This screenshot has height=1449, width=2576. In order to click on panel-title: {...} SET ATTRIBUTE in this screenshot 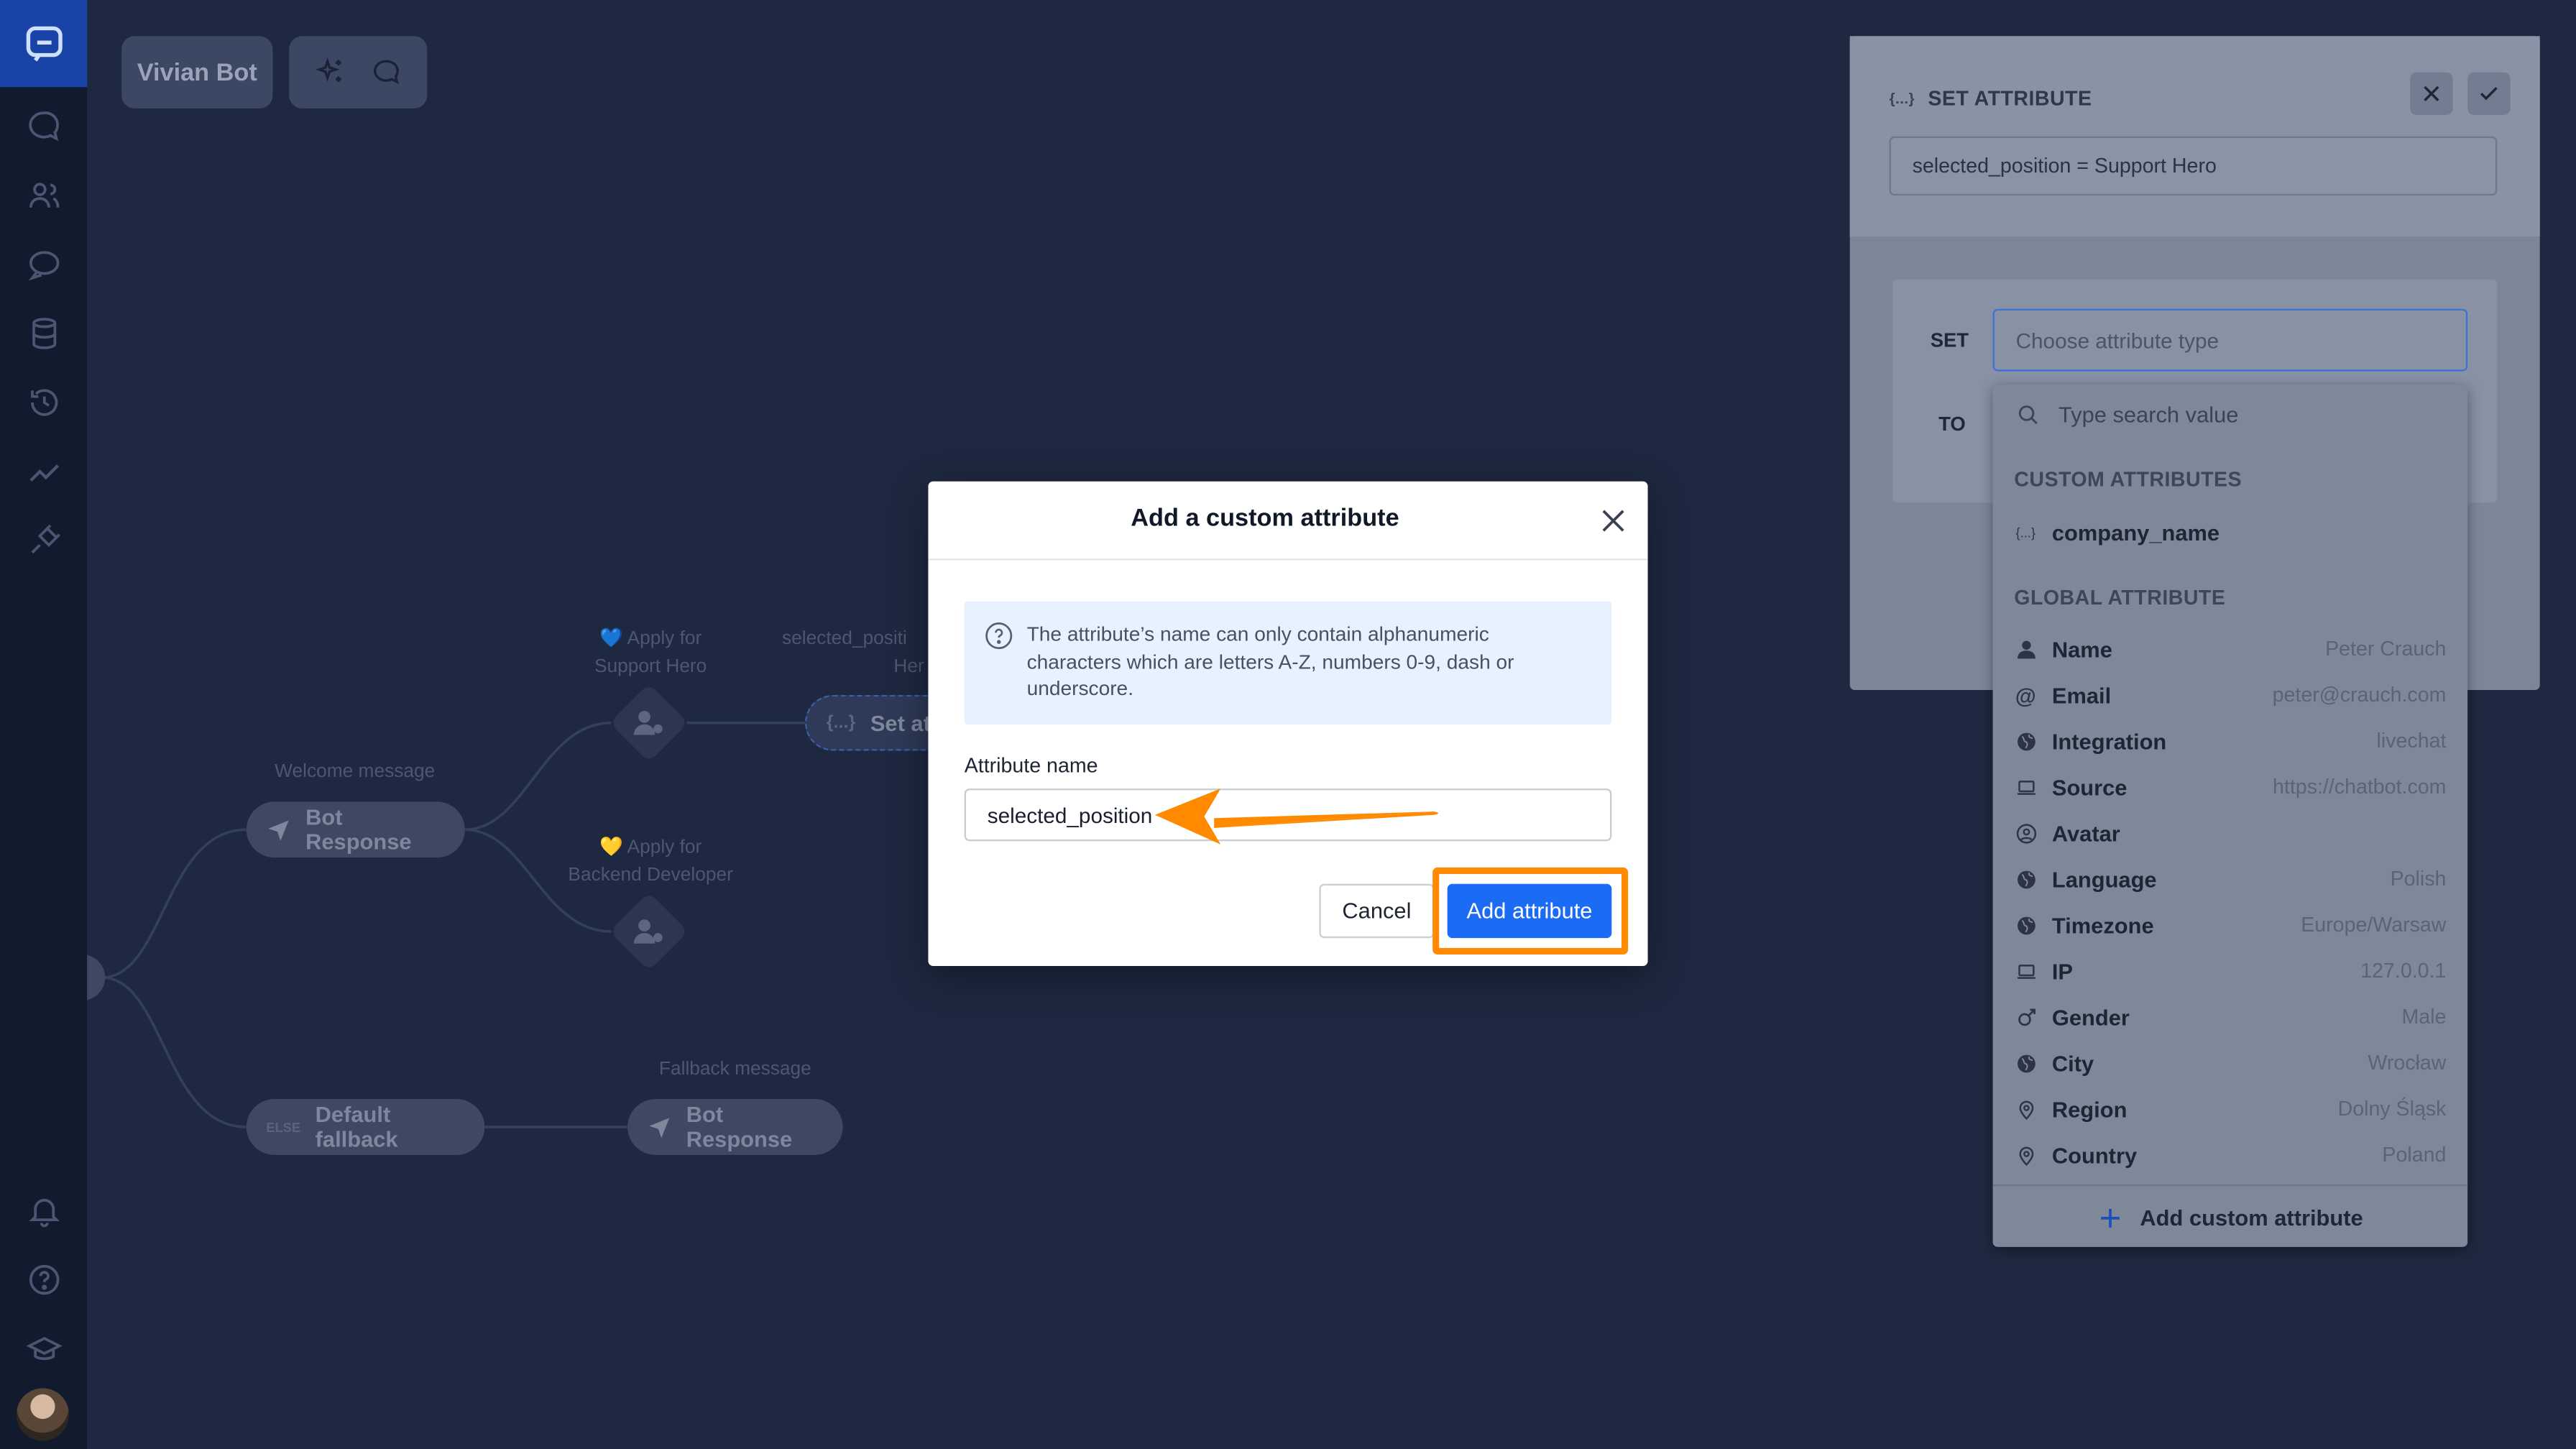, I will do `click(1991, 98)`.